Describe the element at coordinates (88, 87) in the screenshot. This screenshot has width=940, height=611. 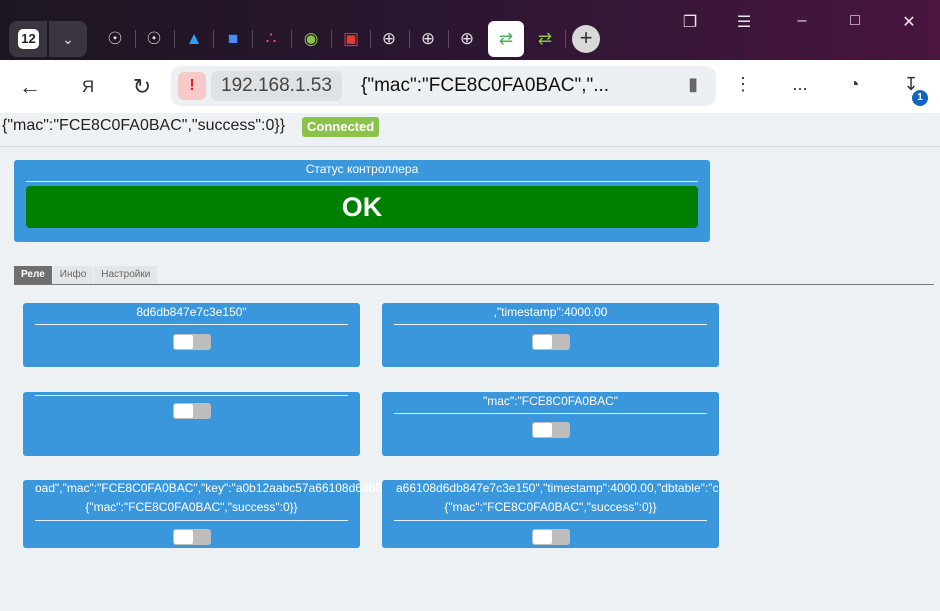
I see `yandex-logo-icon: Я` at that location.